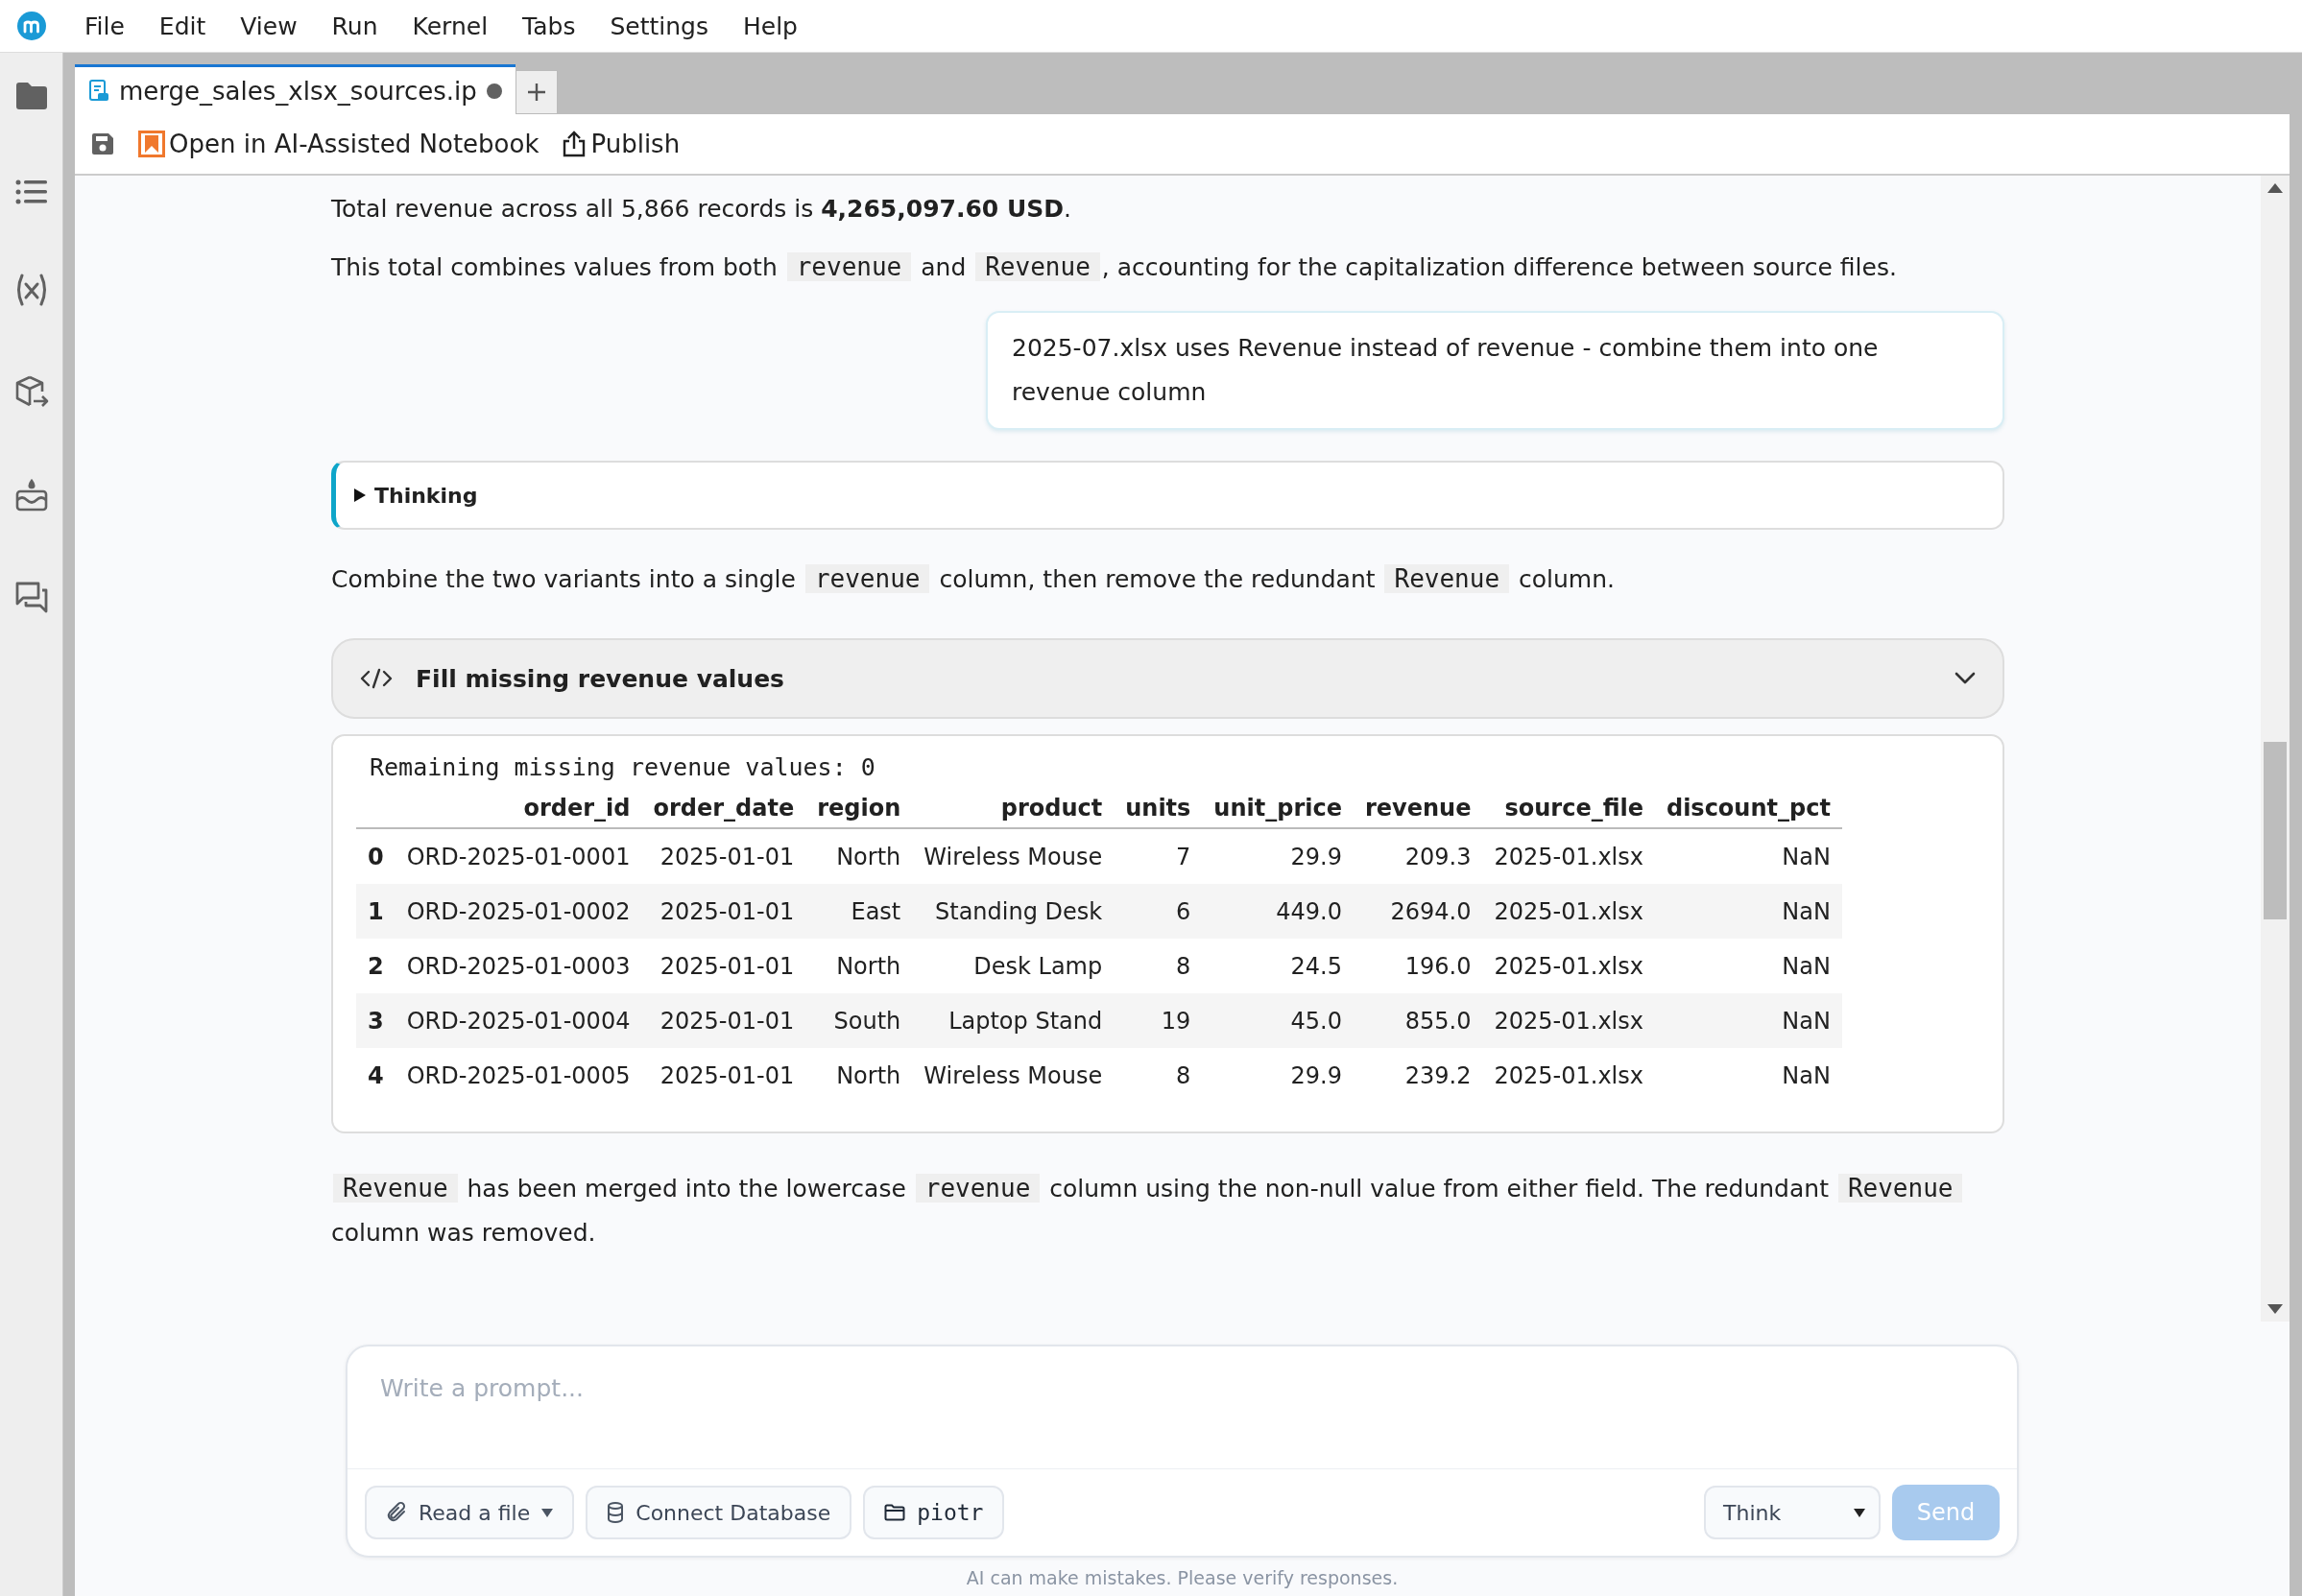 Image resolution: width=2302 pixels, height=1596 pixels. Describe the element at coordinates (376, 1020) in the screenshot. I see `row-index: 3` at that location.